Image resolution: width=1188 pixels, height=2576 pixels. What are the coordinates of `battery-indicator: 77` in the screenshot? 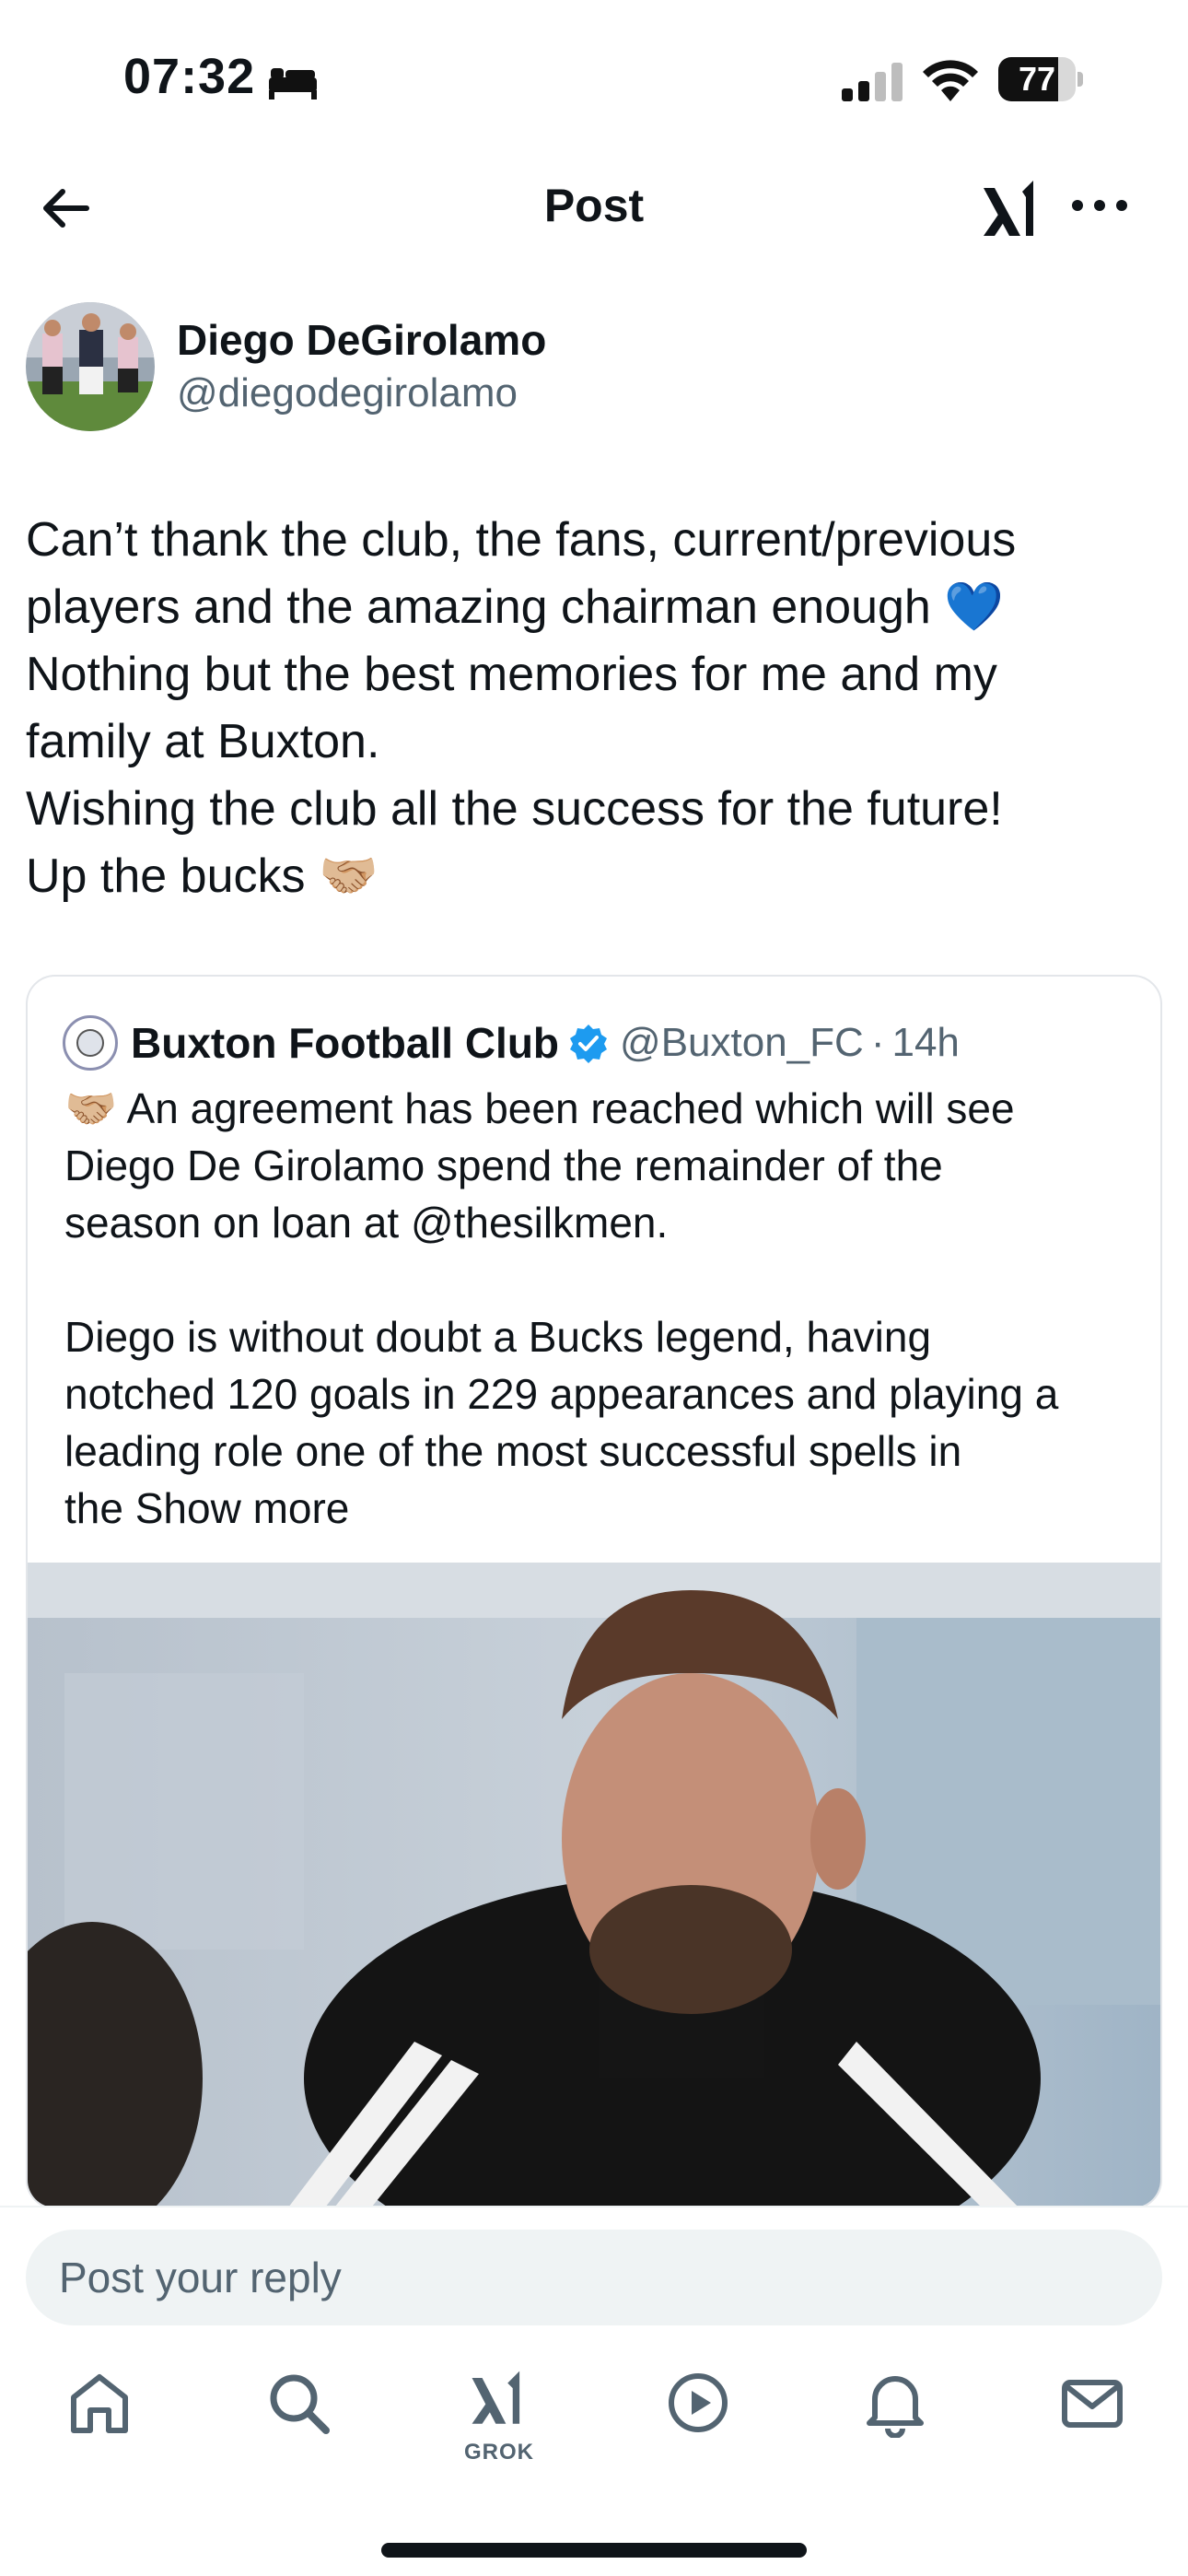 It's located at (1040, 79).